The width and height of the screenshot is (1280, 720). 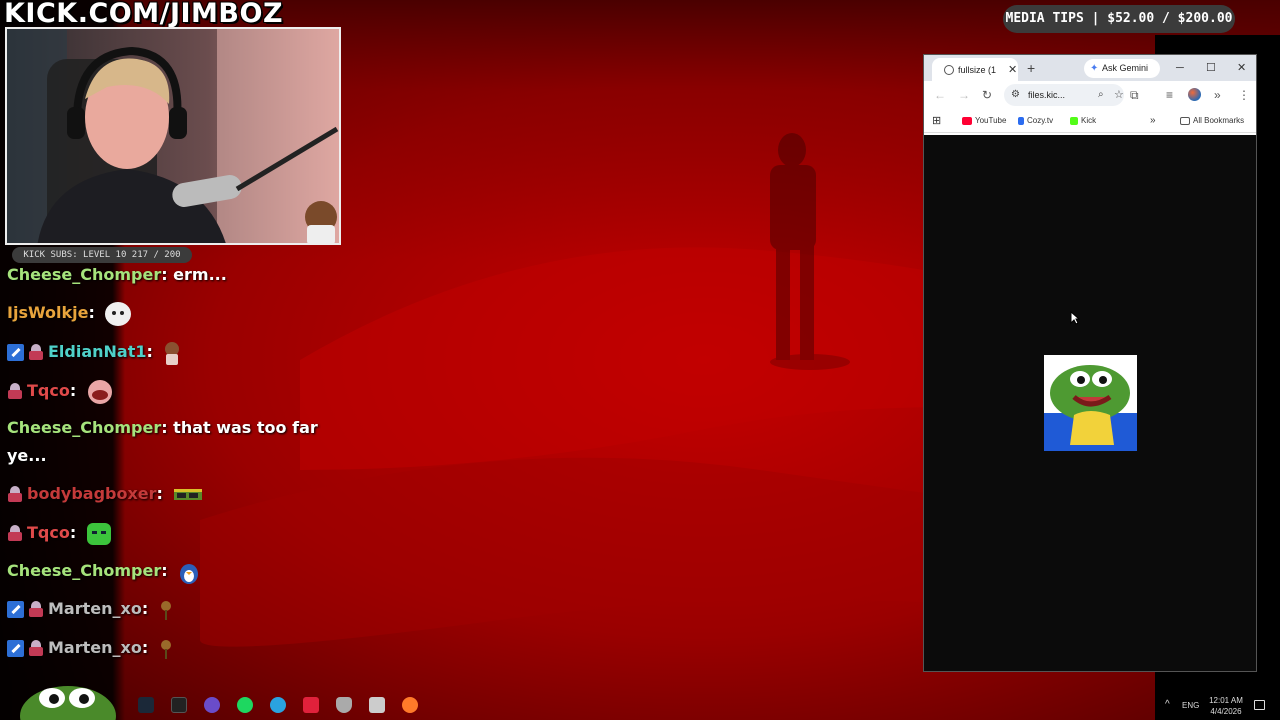 What do you see at coordinates (99, 391) in the screenshot?
I see `big-mouth-emote` at bounding box center [99, 391].